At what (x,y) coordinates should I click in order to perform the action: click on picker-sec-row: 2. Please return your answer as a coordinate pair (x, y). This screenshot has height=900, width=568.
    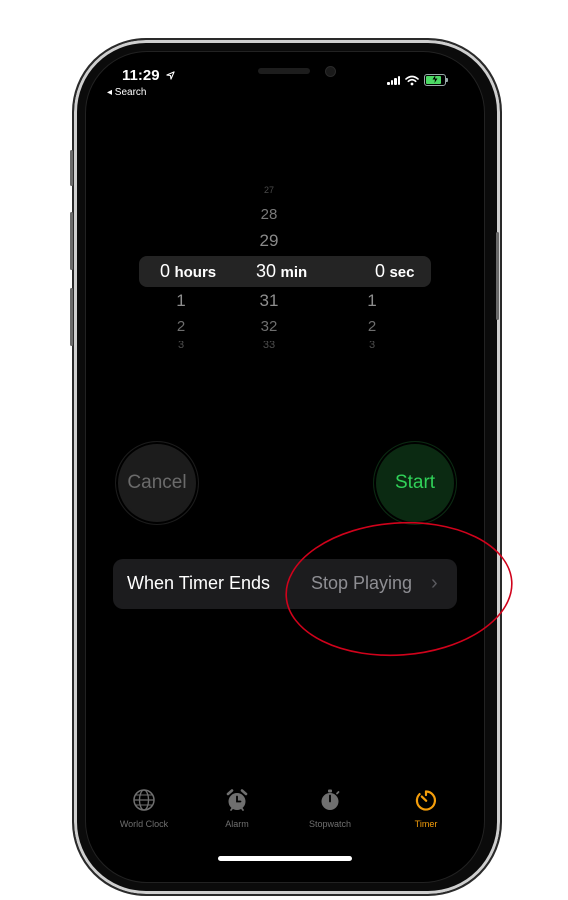
    Looking at the image, I should click on (372, 326).